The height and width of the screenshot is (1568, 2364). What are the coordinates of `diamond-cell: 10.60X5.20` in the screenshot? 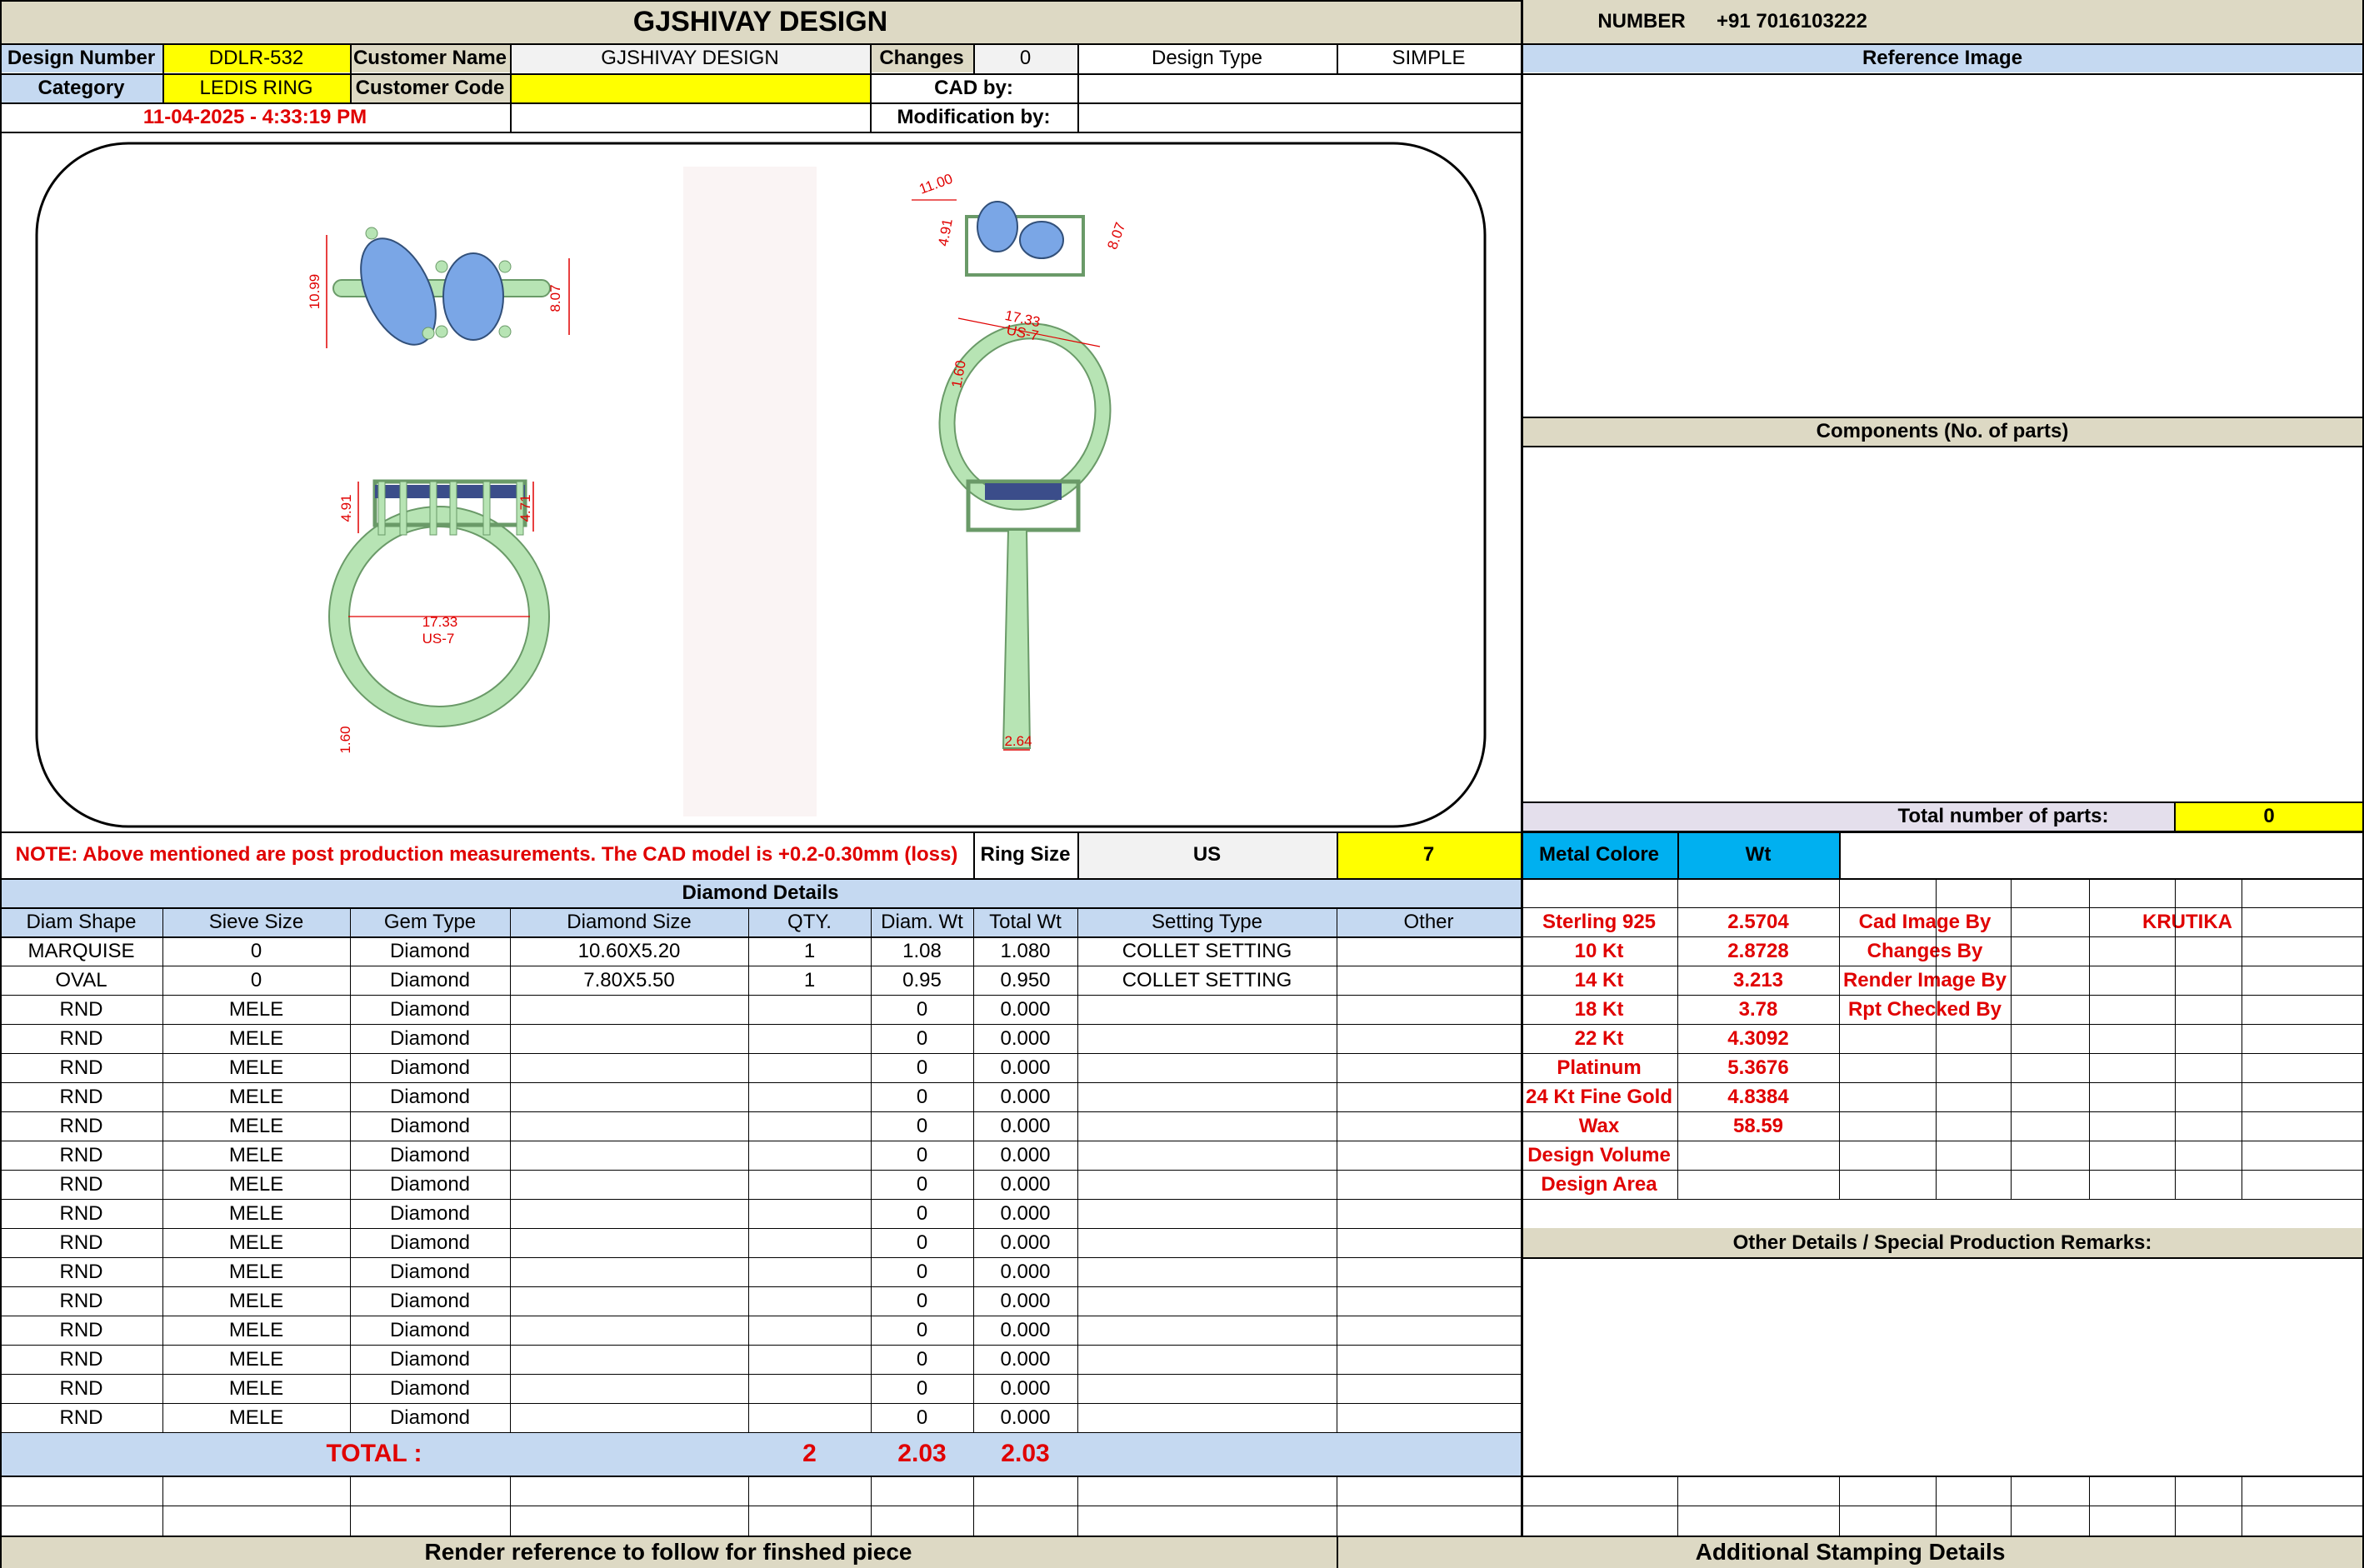 It's located at (629, 951).